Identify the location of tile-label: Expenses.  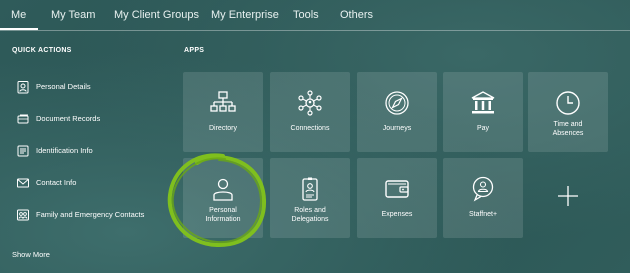
(397, 214).